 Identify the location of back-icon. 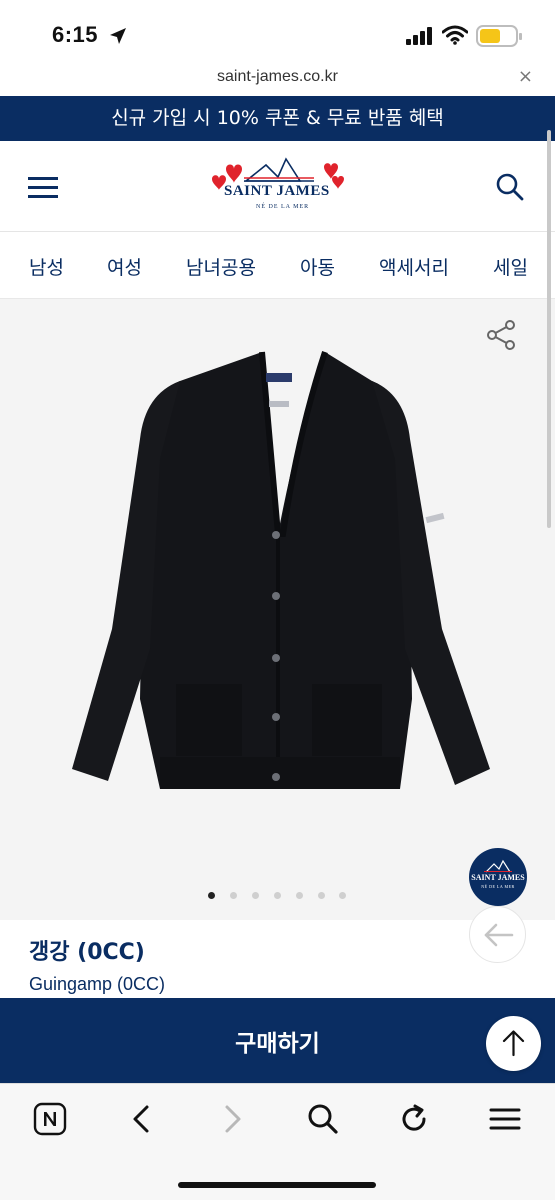
(141, 1119).